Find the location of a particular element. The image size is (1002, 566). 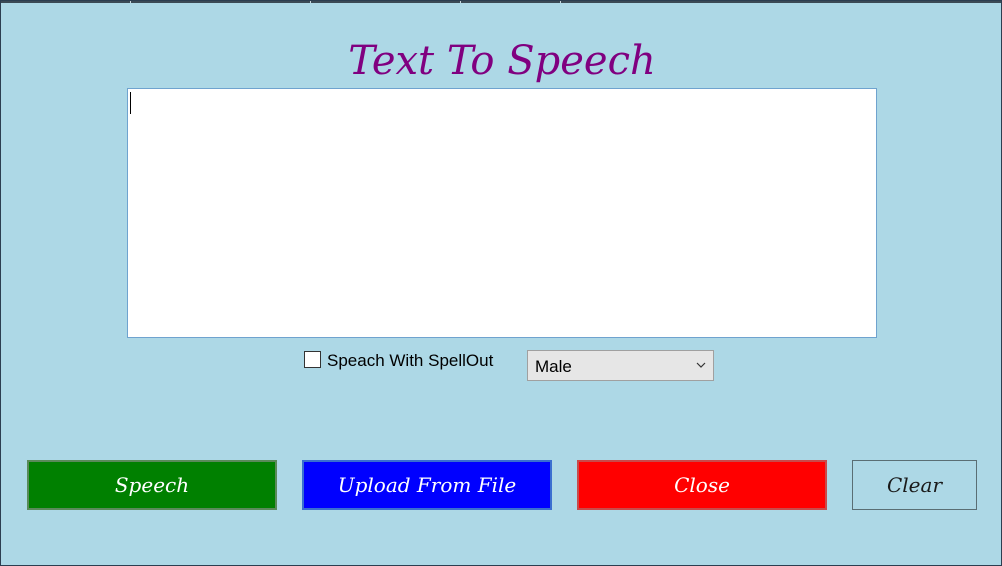

spellout-label: Speach With SpellOut is located at coordinates (410, 361).